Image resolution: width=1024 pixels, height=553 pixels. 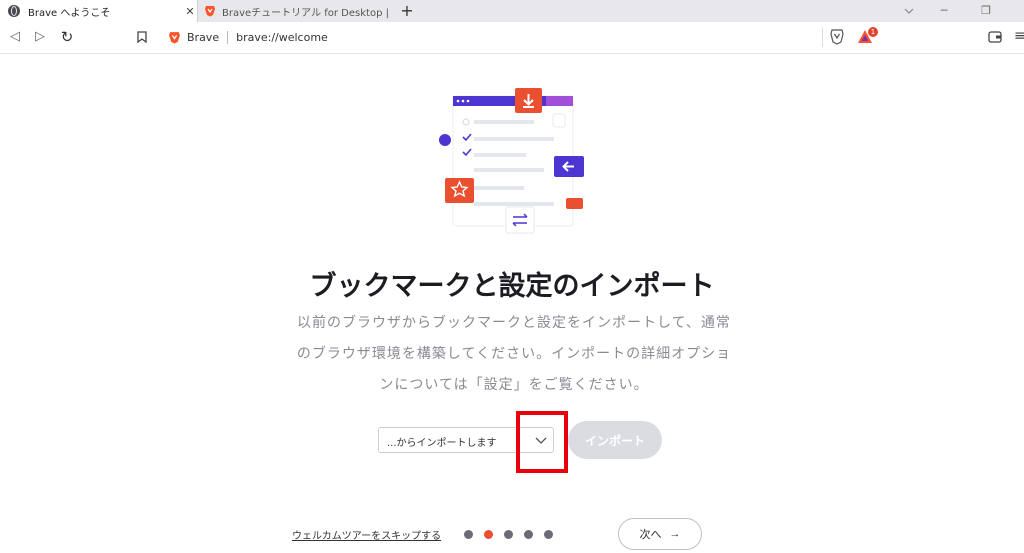 I want to click on omnibox-brand: Brave, so click(x=203, y=37).